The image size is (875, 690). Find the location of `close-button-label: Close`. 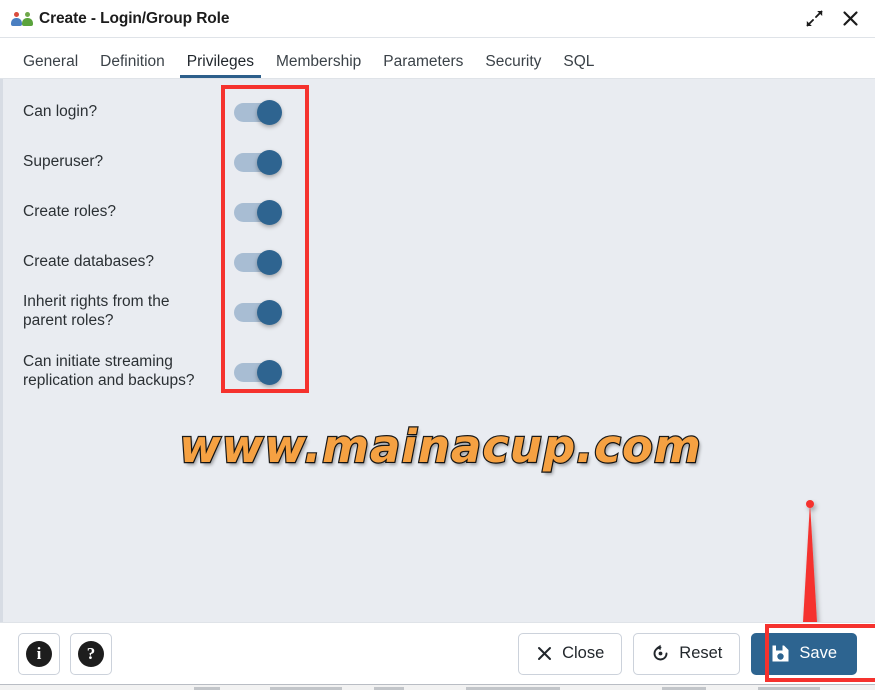

close-button-label: Close is located at coordinates (583, 653).